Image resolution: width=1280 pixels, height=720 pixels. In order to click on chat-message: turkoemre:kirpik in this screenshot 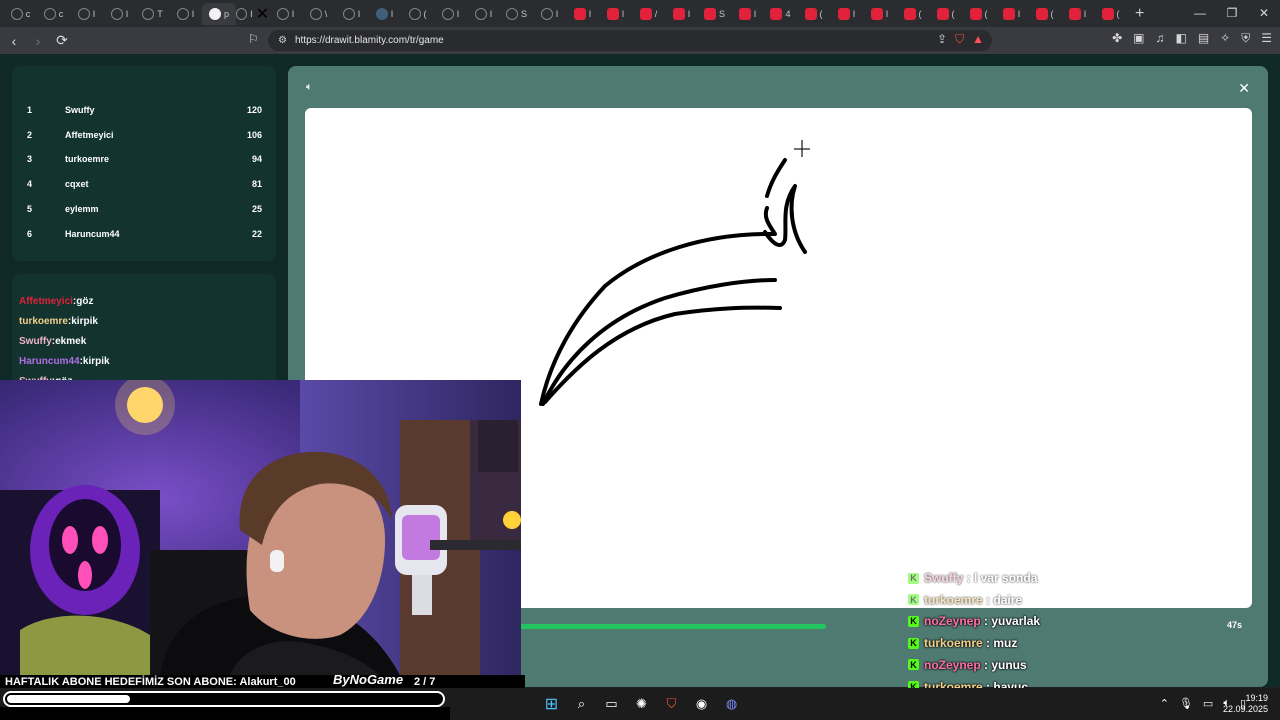, I will do `click(58, 321)`.